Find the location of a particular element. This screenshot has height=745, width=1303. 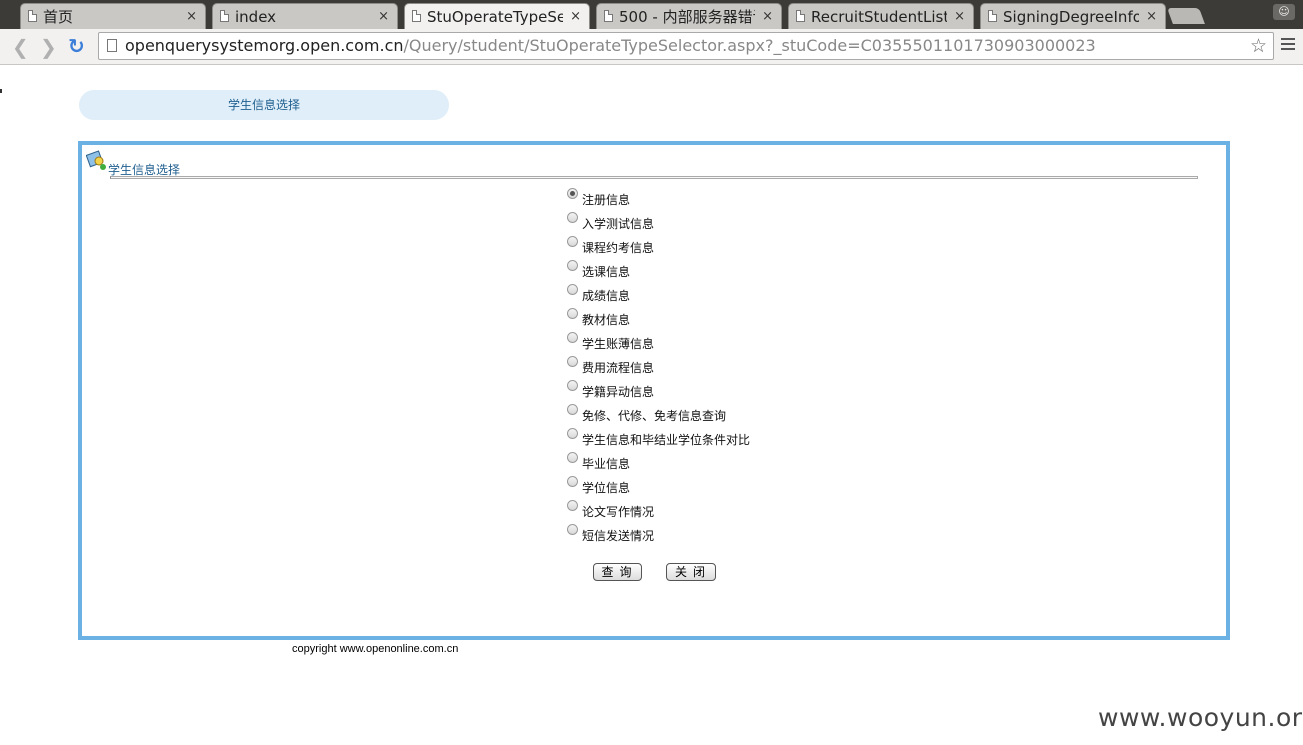

tab-label: 500 - 内部服务器错误 is located at coordinates (687, 17).